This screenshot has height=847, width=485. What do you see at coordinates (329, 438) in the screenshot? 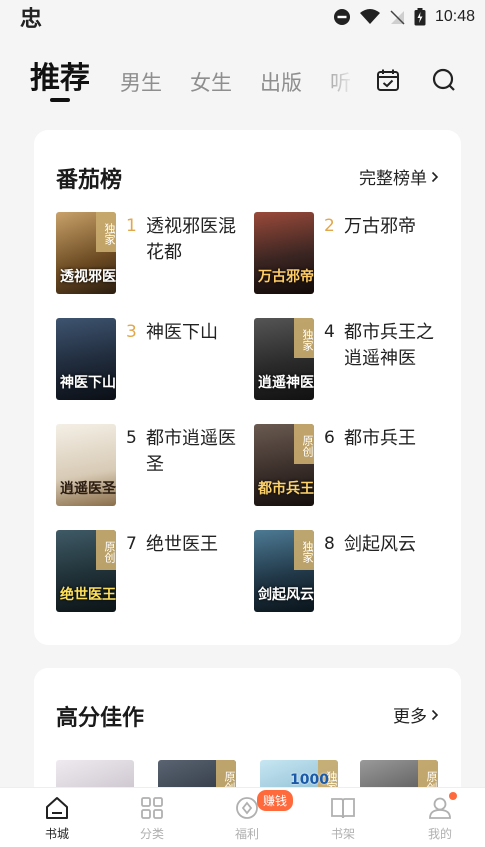
I see `rank-number: 6` at bounding box center [329, 438].